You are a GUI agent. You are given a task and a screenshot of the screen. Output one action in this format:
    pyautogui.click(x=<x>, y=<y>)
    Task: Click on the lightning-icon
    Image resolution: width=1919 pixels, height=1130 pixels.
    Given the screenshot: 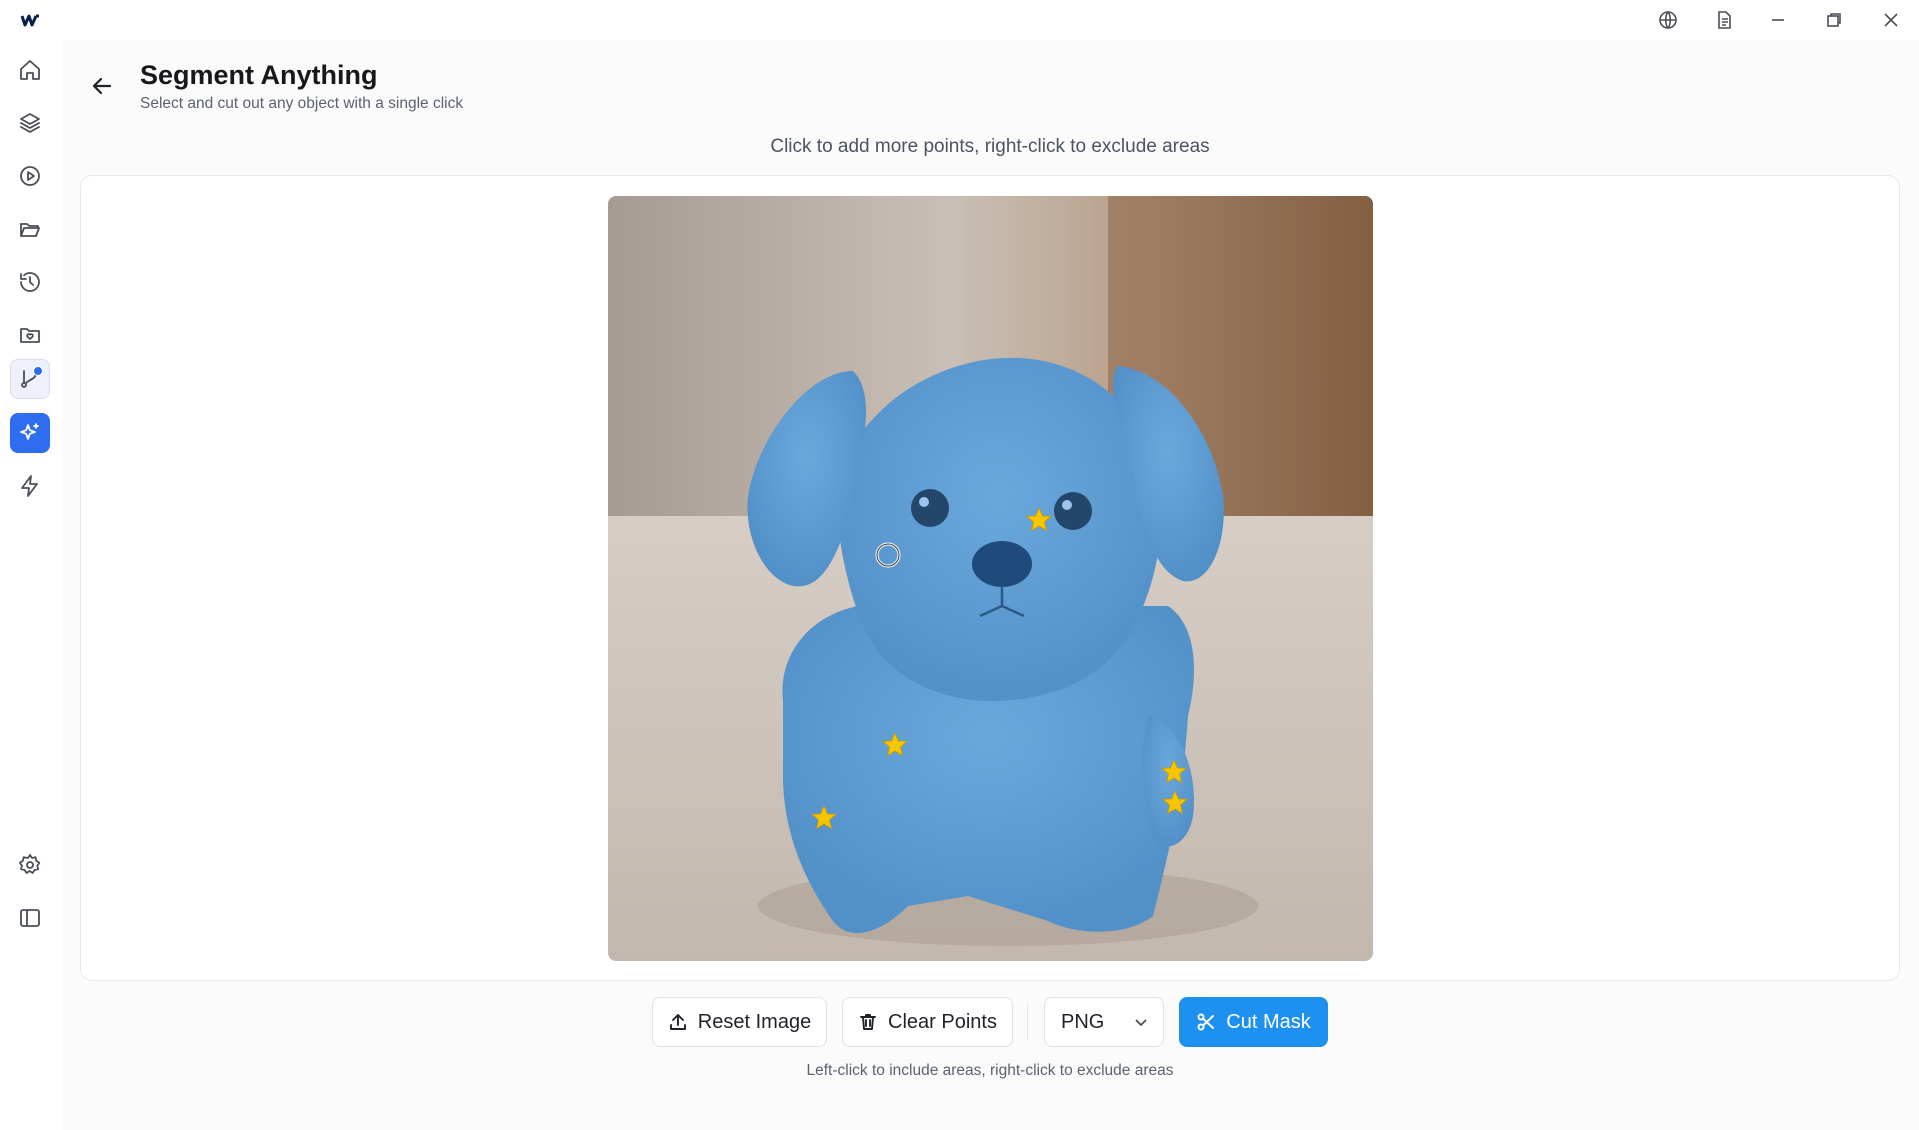 What is the action you would take?
    pyautogui.click(x=29, y=486)
    